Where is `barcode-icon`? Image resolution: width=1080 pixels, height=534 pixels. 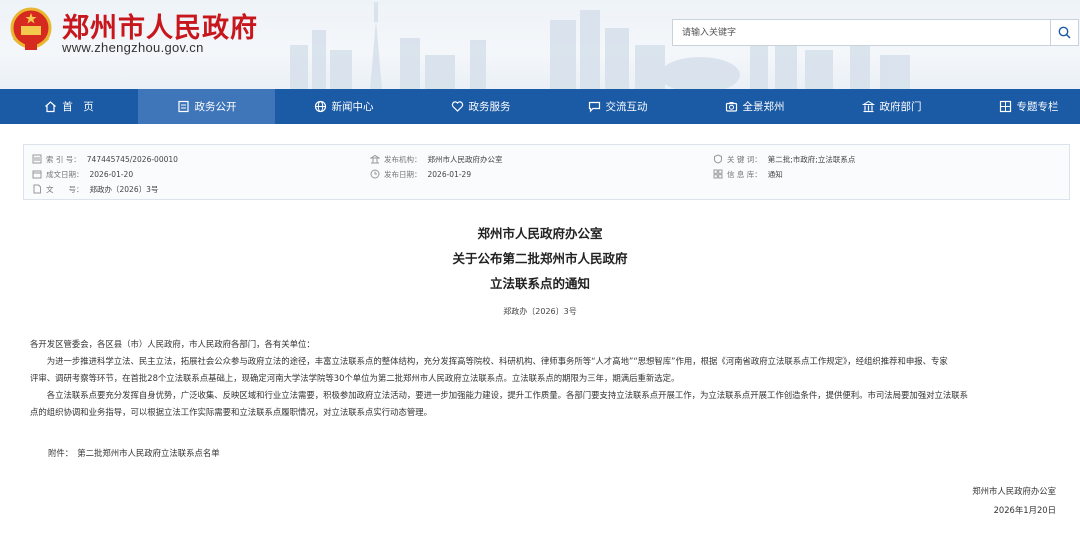
barcode-icon is located at coordinates (37, 159).